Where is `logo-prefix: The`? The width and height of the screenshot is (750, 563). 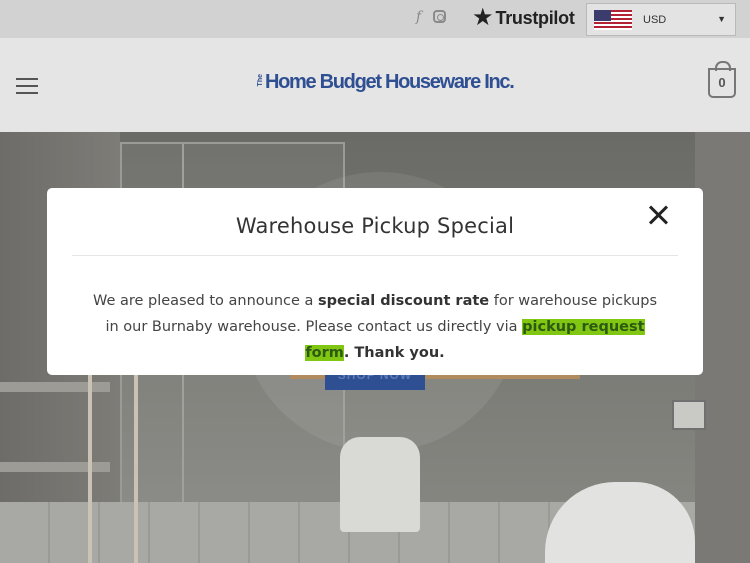 logo-prefix: The is located at coordinates (260, 80).